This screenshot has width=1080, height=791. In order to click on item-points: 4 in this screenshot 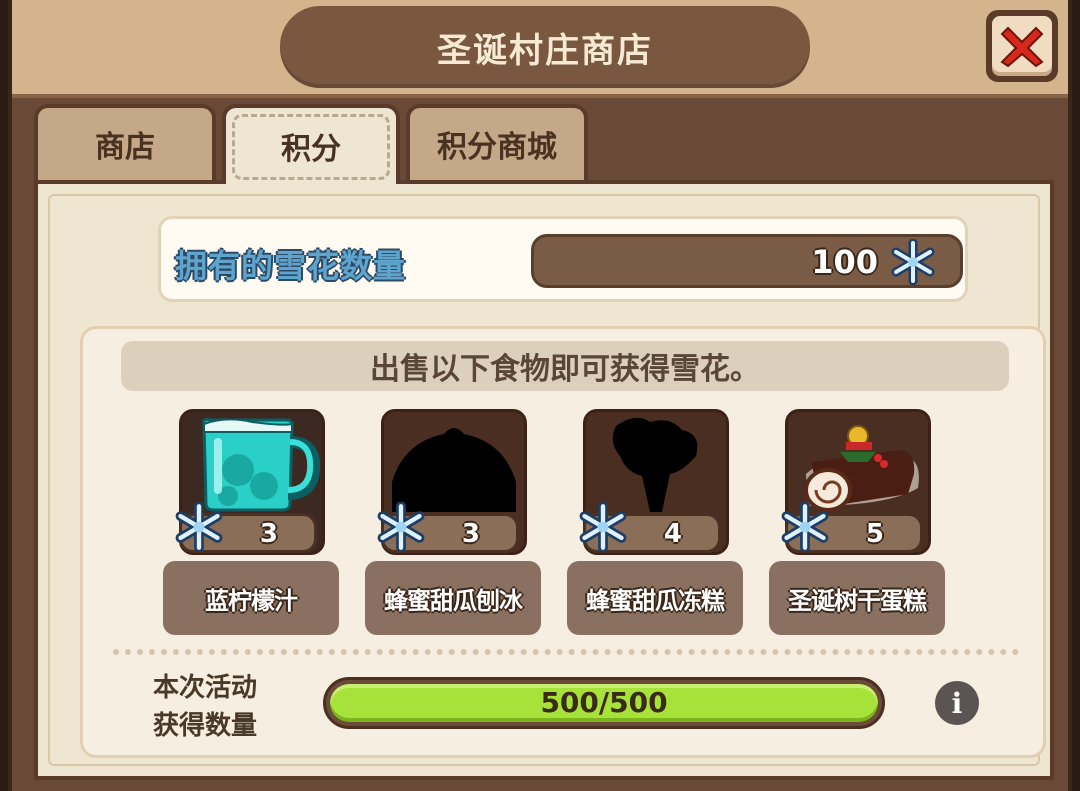, I will do `click(672, 534)`.